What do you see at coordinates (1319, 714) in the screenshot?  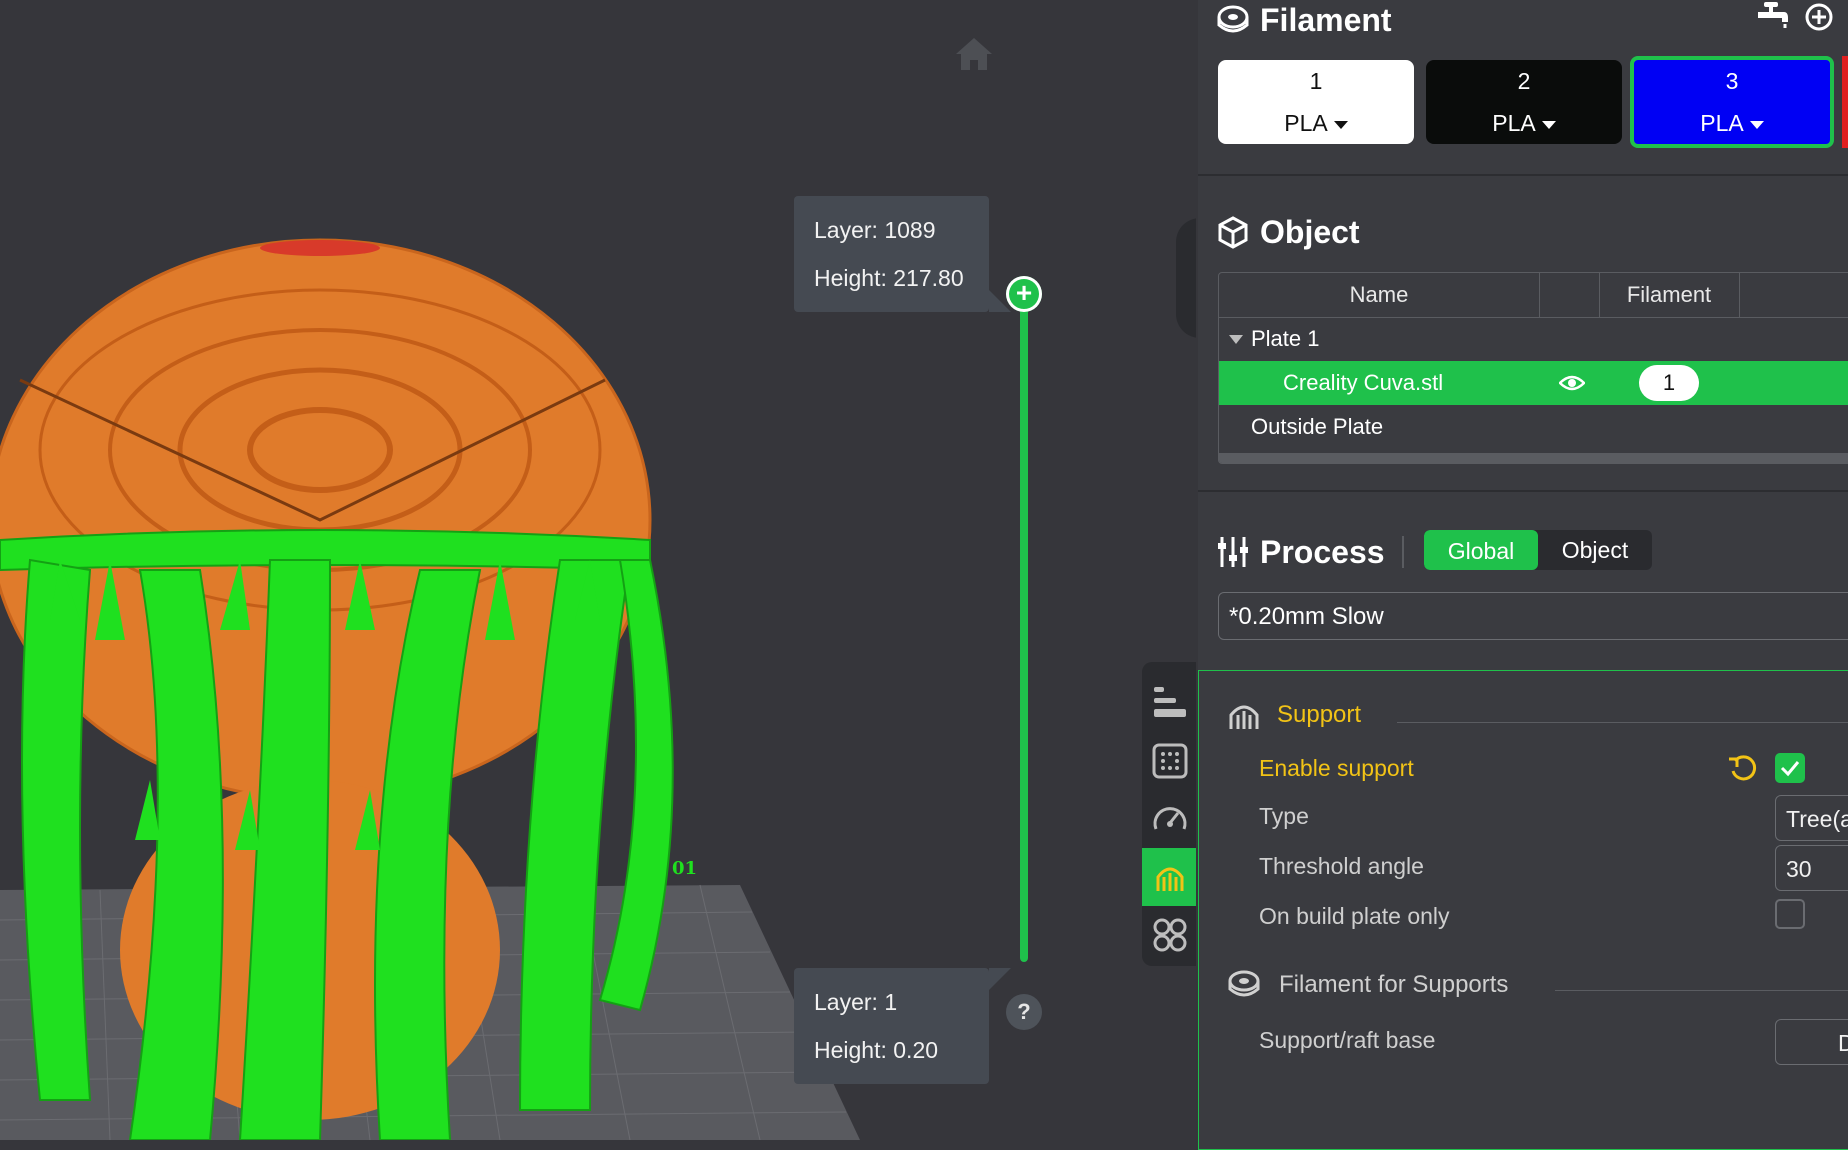 I see `support-group-title: Support` at bounding box center [1319, 714].